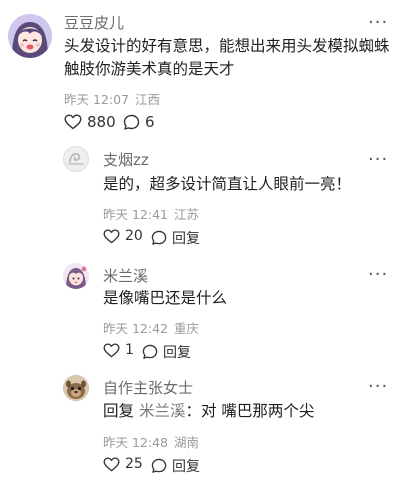 Image resolution: width=400 pixels, height=481 pixels. I want to click on like-count: 20, so click(134, 236).